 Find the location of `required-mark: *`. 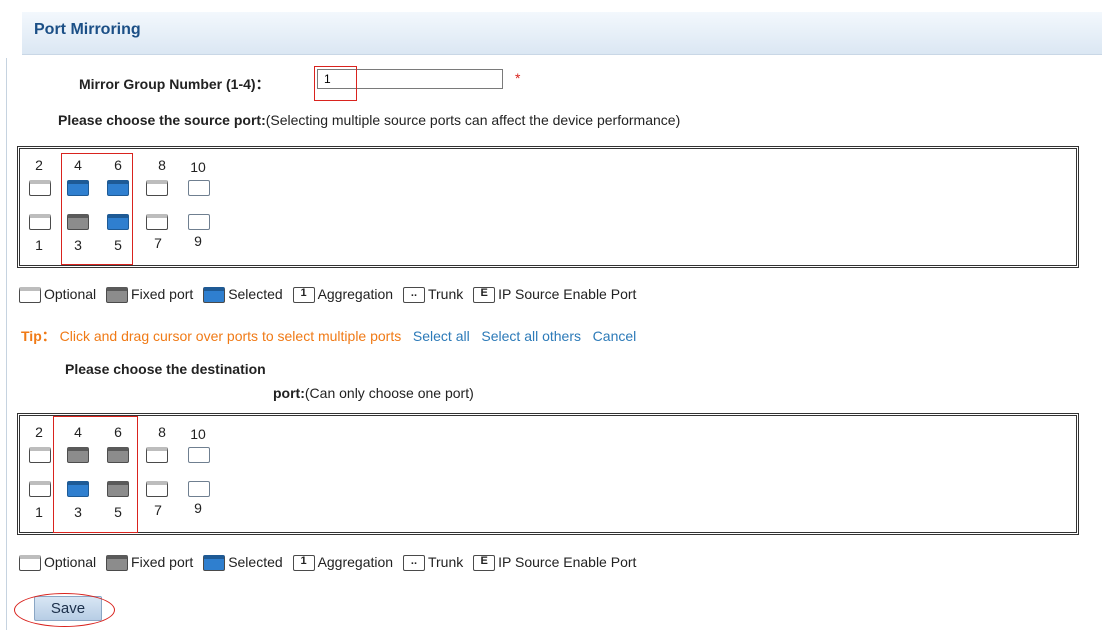

required-mark: * is located at coordinates (518, 78).